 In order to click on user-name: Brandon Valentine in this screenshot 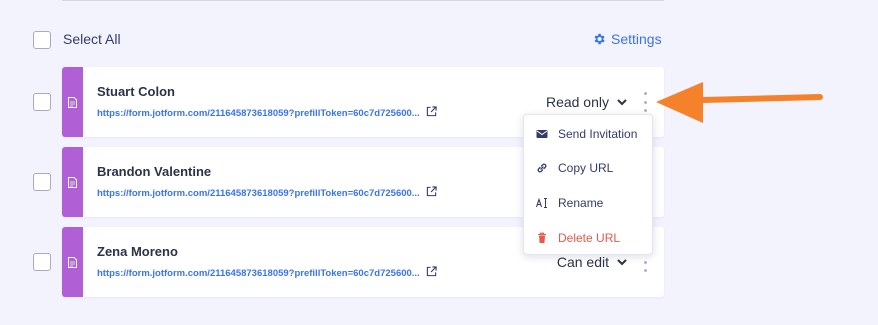, I will do `click(154, 171)`.